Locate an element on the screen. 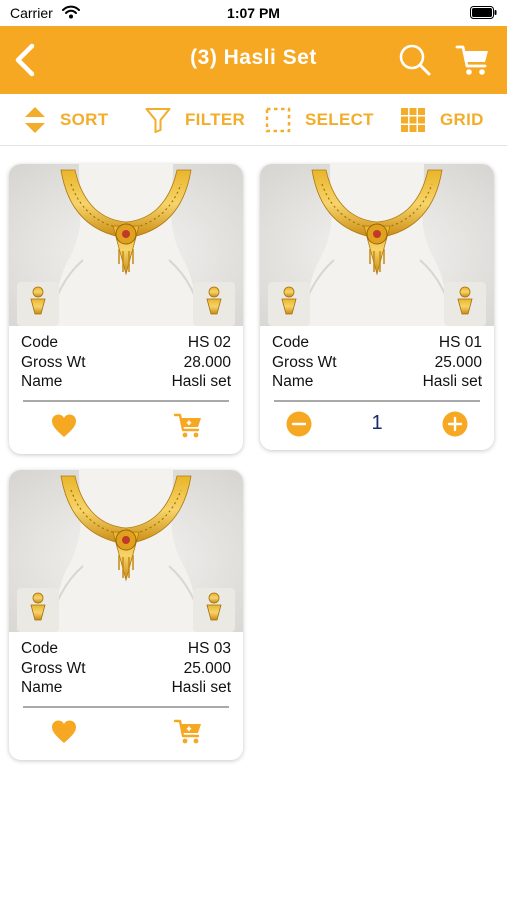  search-button is located at coordinates (415, 60).